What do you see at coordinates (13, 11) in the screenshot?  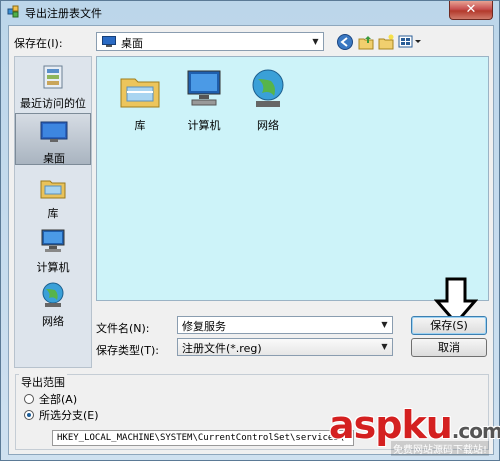 I see `registry-editor-icon` at bounding box center [13, 11].